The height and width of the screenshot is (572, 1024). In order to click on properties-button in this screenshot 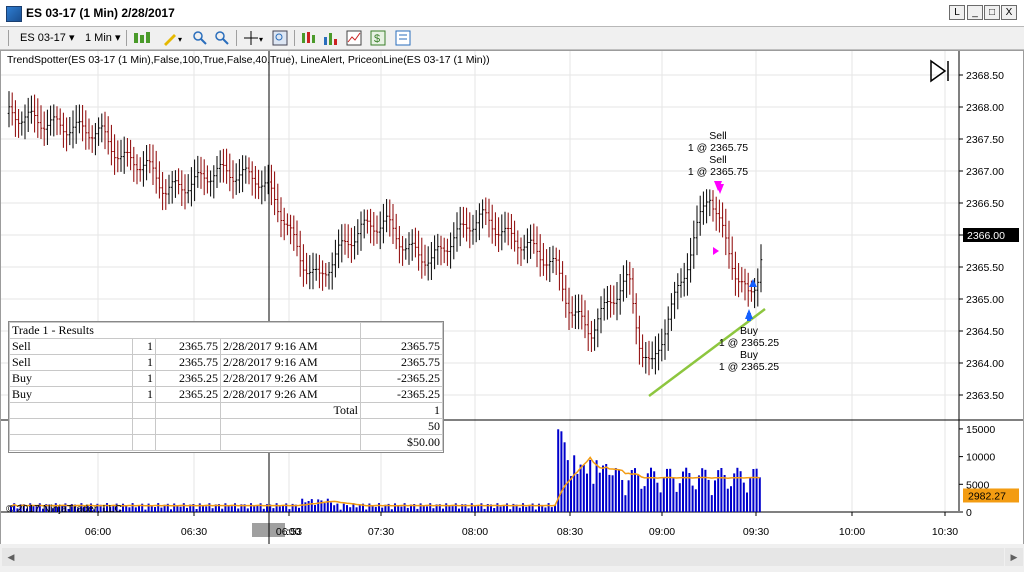, I will do `click(354, 38)`.